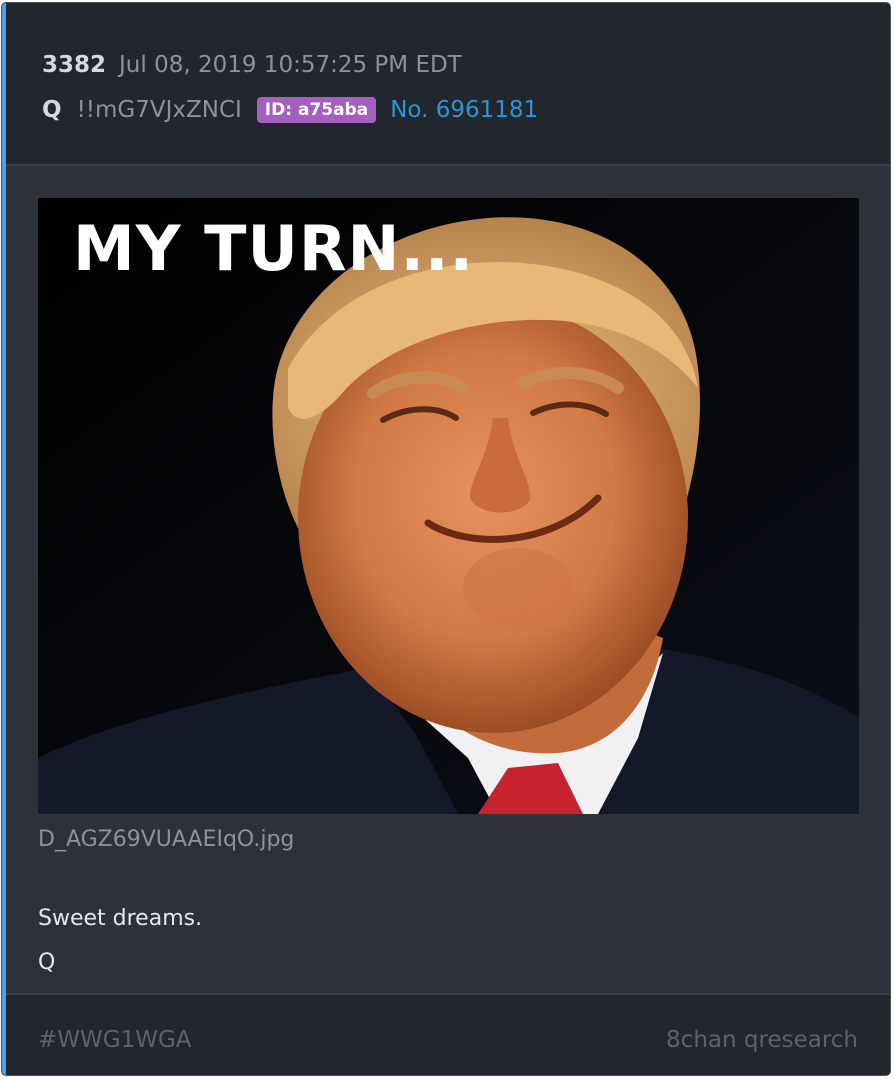 The width and height of the screenshot is (894, 1080). I want to click on post-number: 3382, so click(74, 65).